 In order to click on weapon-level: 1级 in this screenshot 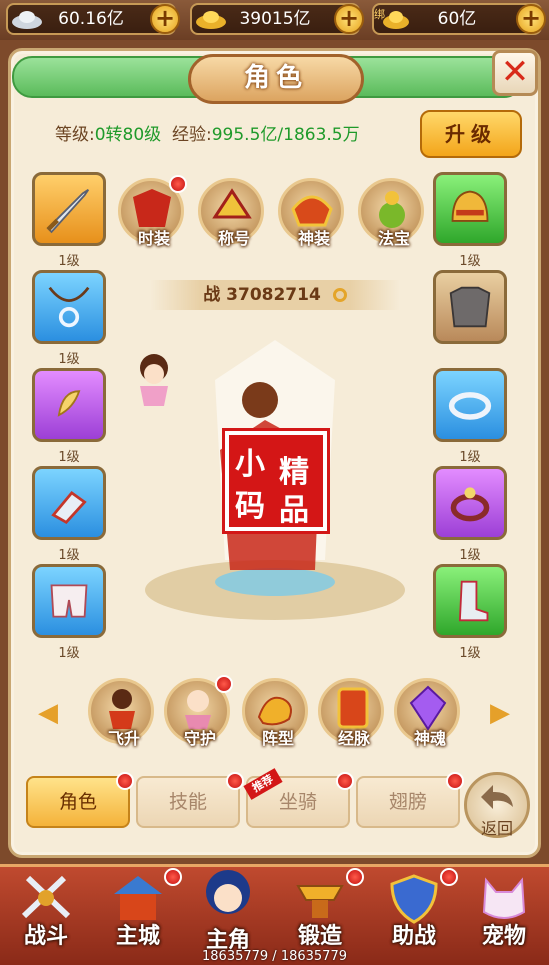, I will do `click(69, 261)`.